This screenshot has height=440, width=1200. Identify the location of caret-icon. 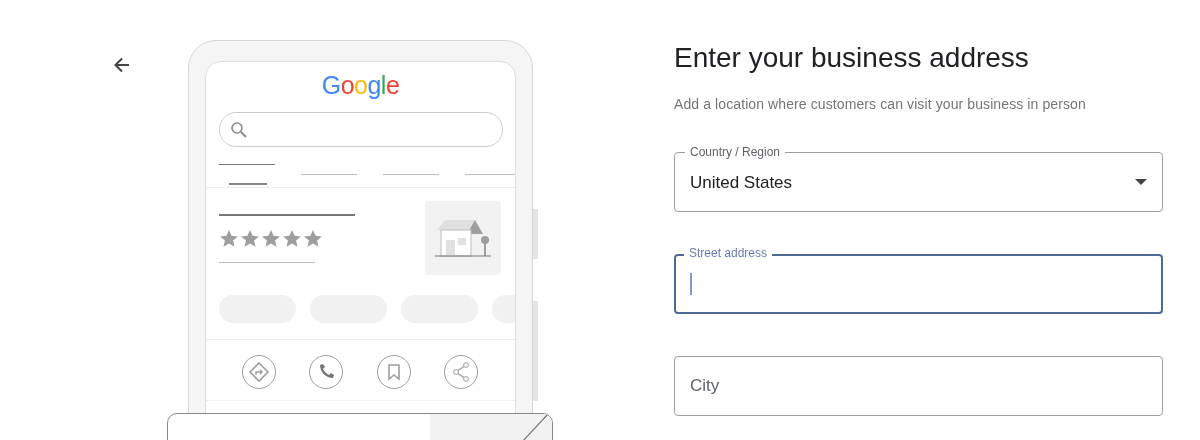
(1141, 182).